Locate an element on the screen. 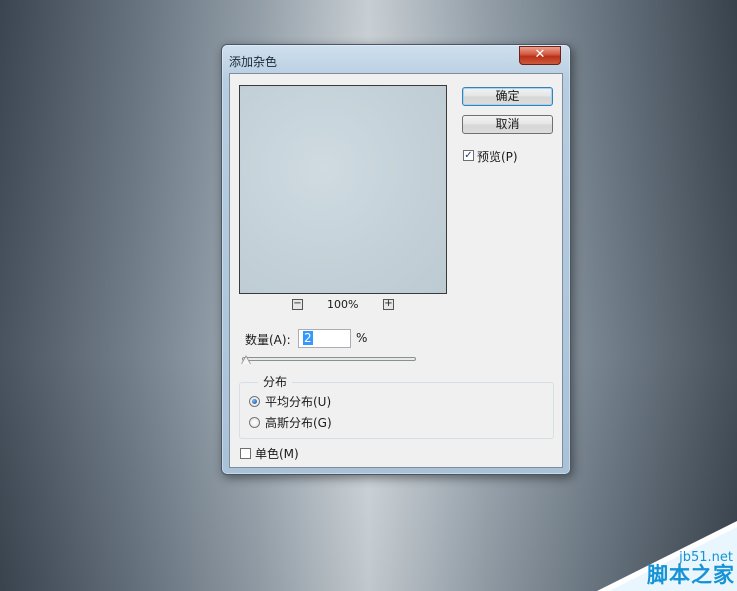  close-button: ✕ is located at coordinates (540, 55).